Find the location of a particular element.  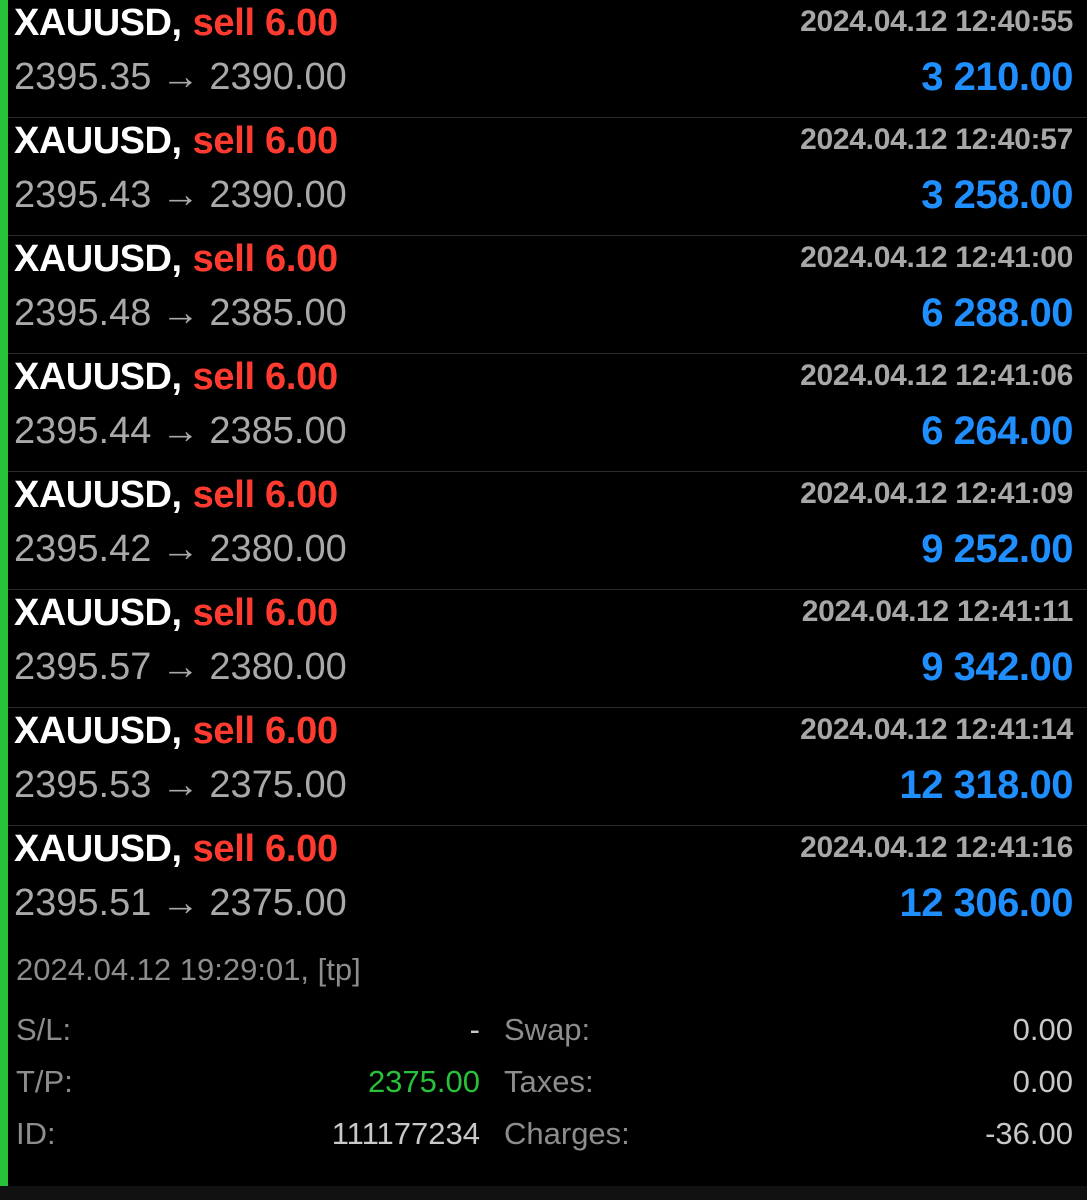

id-value: 111177234 is located at coordinates (405, 1133).